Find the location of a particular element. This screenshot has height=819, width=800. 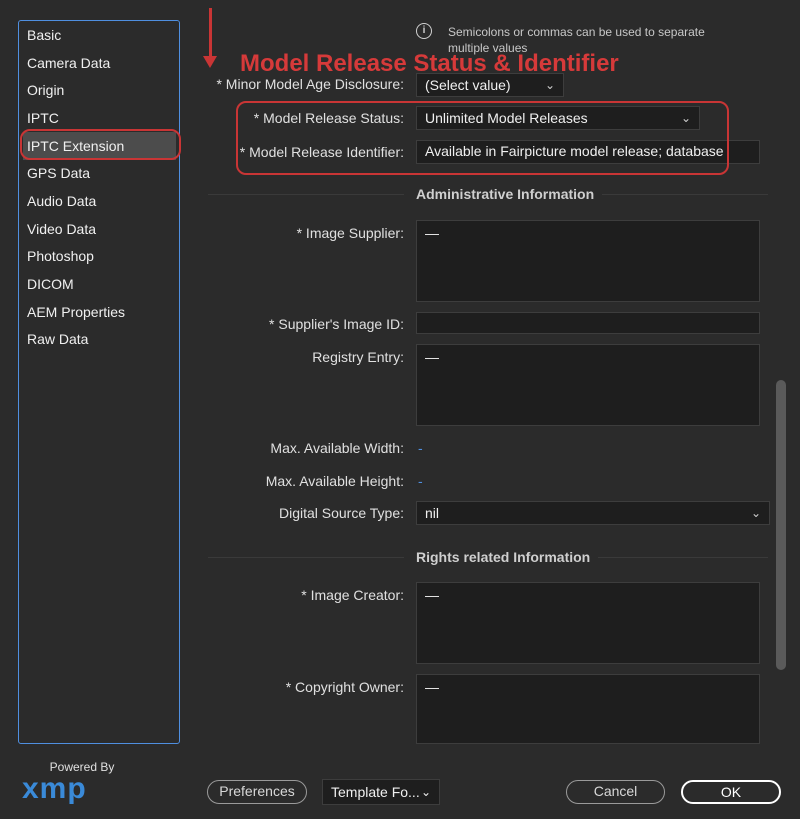

supplier-image-id-label: * Supplier's Image ID: is located at coordinates (336, 324).